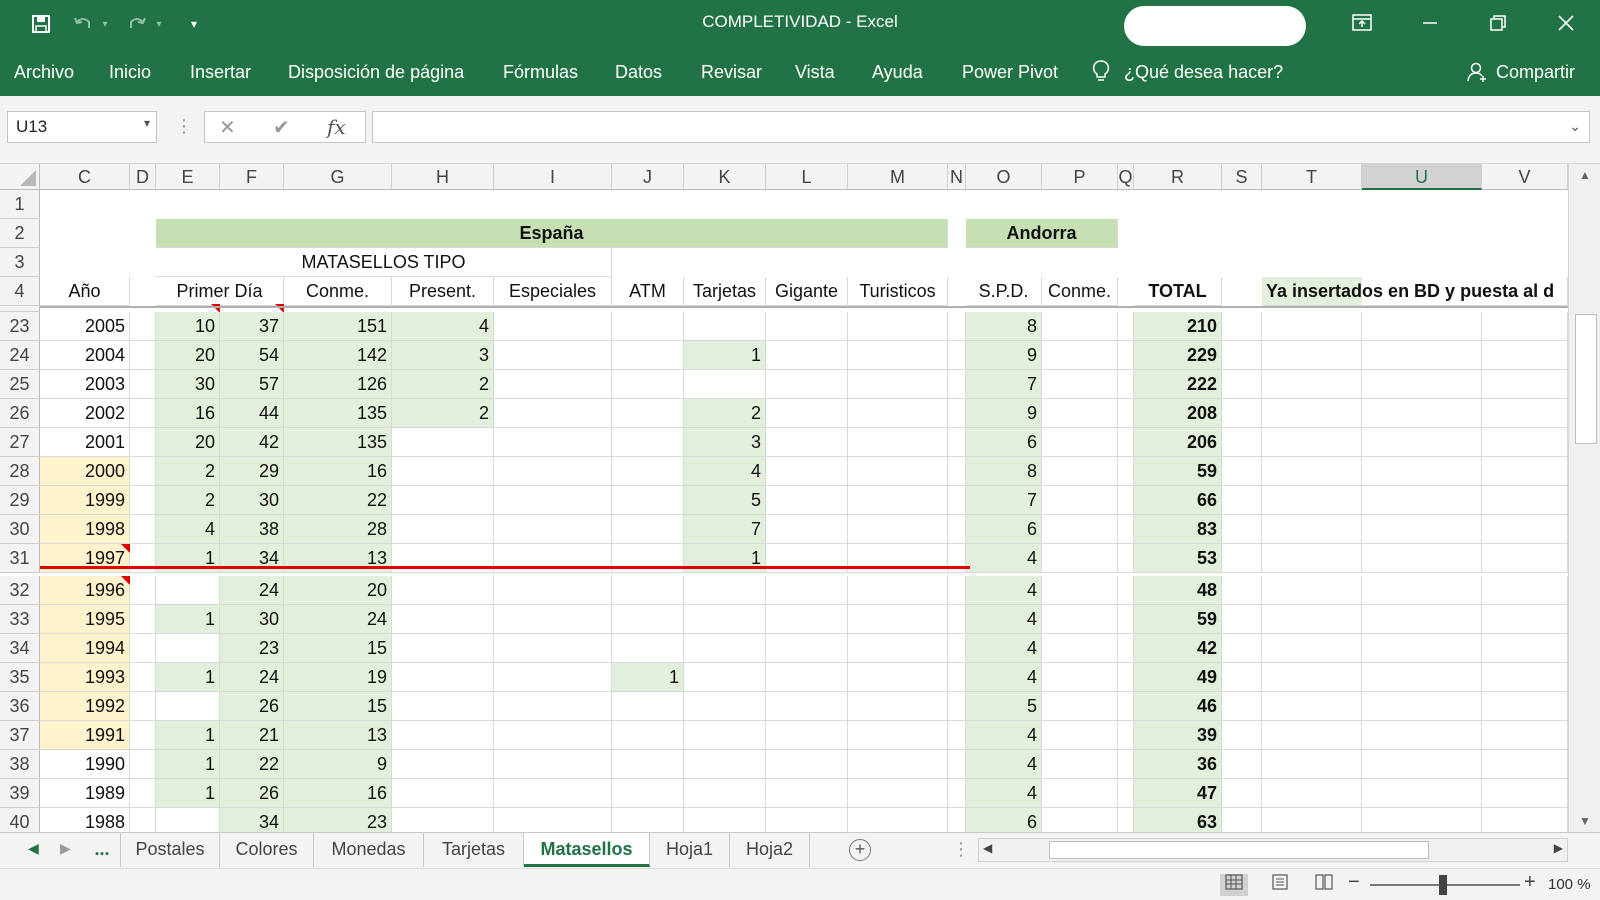 This screenshot has width=1600, height=900. I want to click on cell-p27, so click(1080, 442).